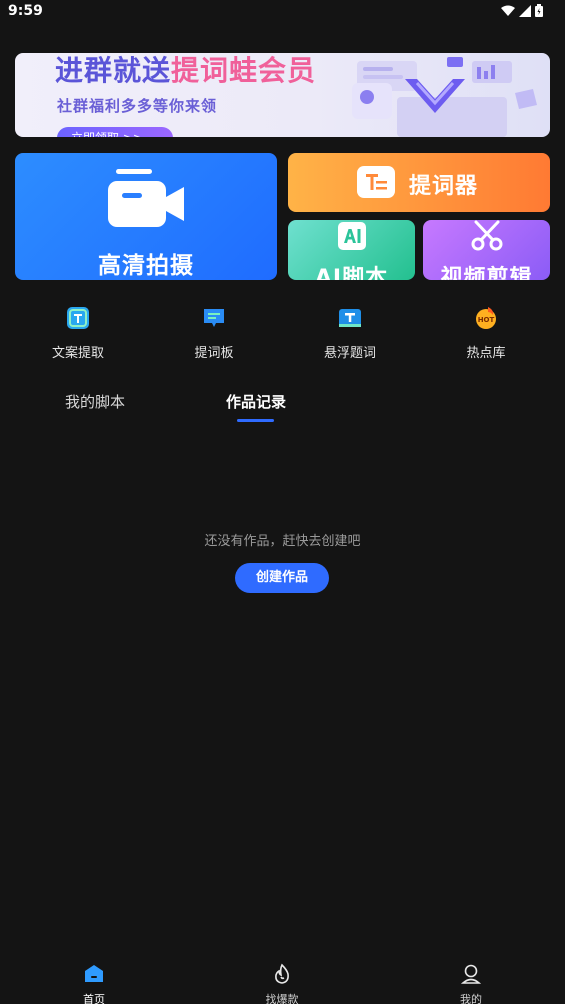 The width and height of the screenshot is (565, 1004). What do you see at coordinates (351, 273) in the screenshot?
I see `ai-script-label: AI脚本` at bounding box center [351, 273].